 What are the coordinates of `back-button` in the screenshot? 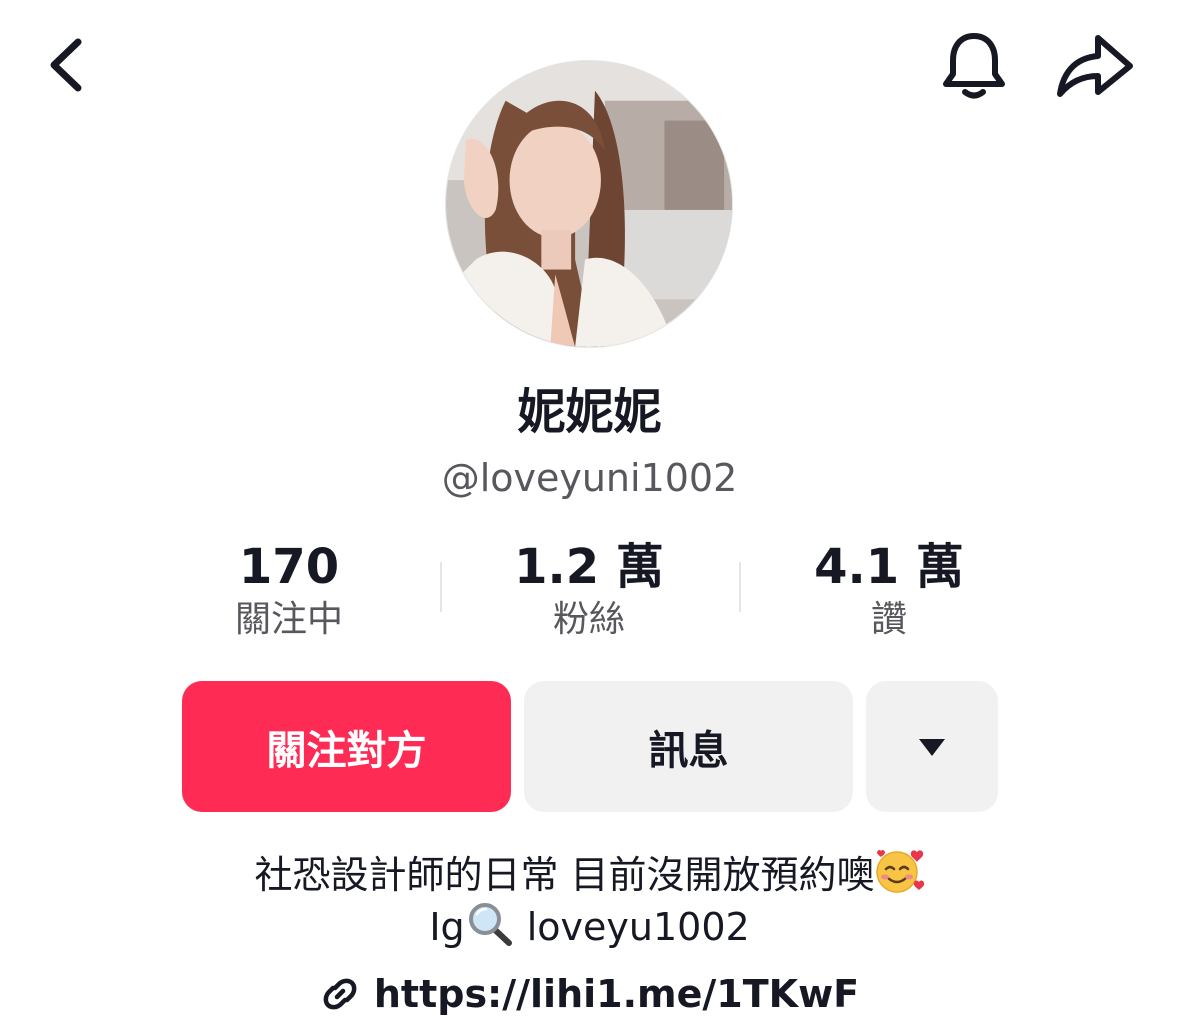 It's located at (66, 65).